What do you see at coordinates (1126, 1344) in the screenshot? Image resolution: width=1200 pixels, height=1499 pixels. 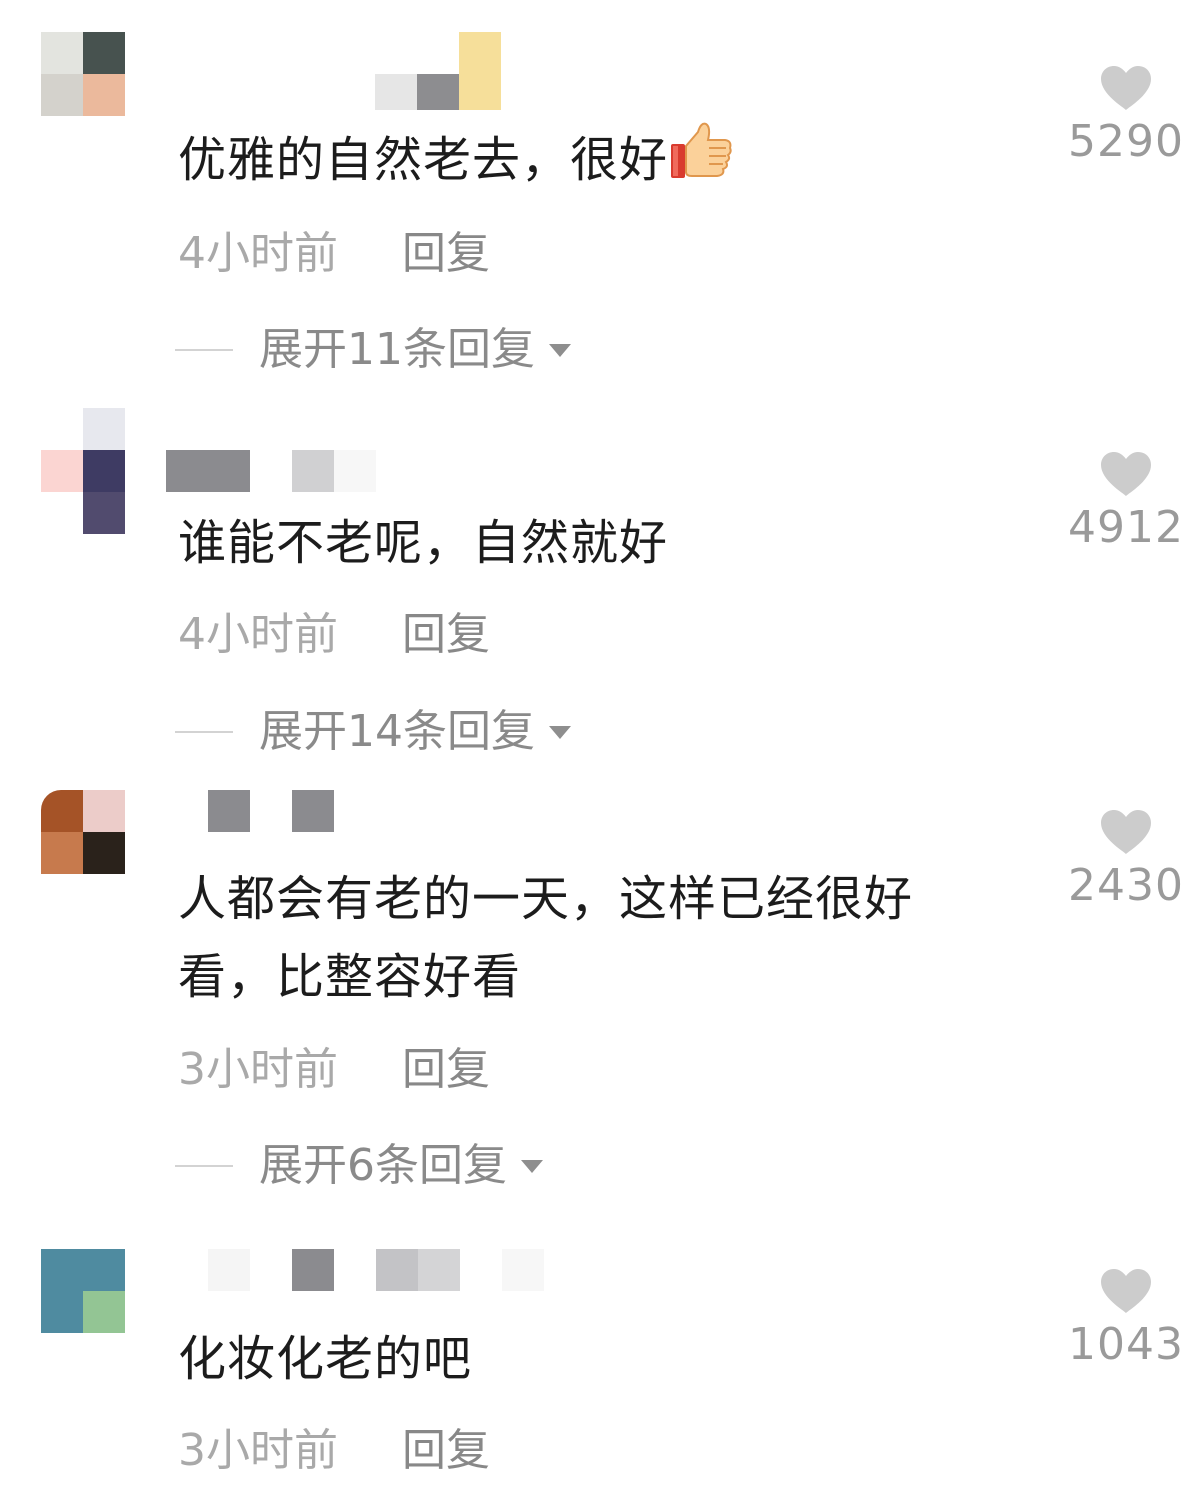 I see `like-count: 1043` at bounding box center [1126, 1344].